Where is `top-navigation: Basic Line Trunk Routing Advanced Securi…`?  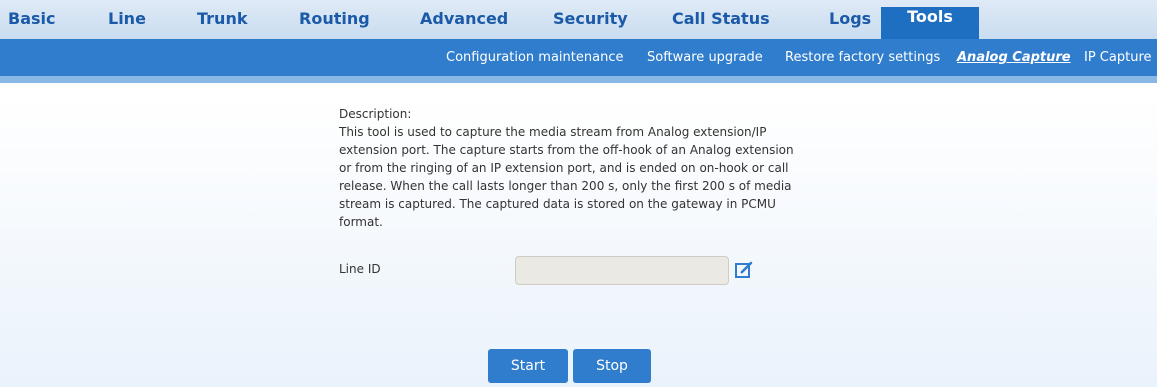
top-navigation: Basic Line Trunk Routing Advanced Securi… is located at coordinates (578, 19).